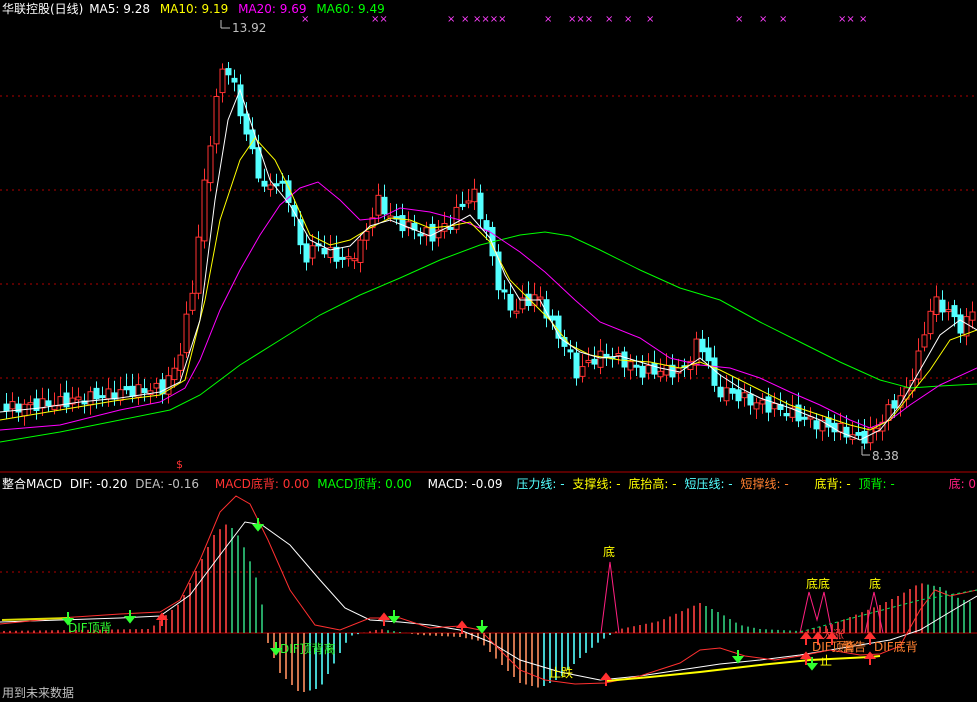  I want to click on signal-dollar-marker: $, so click(179, 464).